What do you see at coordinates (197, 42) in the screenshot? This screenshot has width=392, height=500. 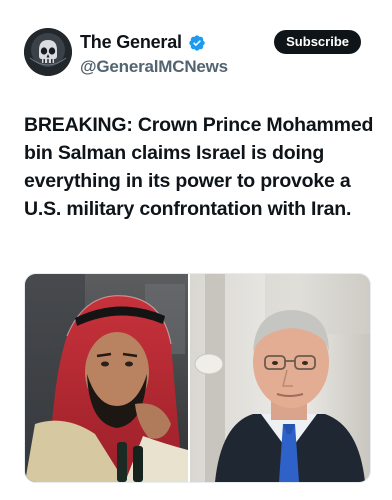 I see `verified-badge-icon` at bounding box center [197, 42].